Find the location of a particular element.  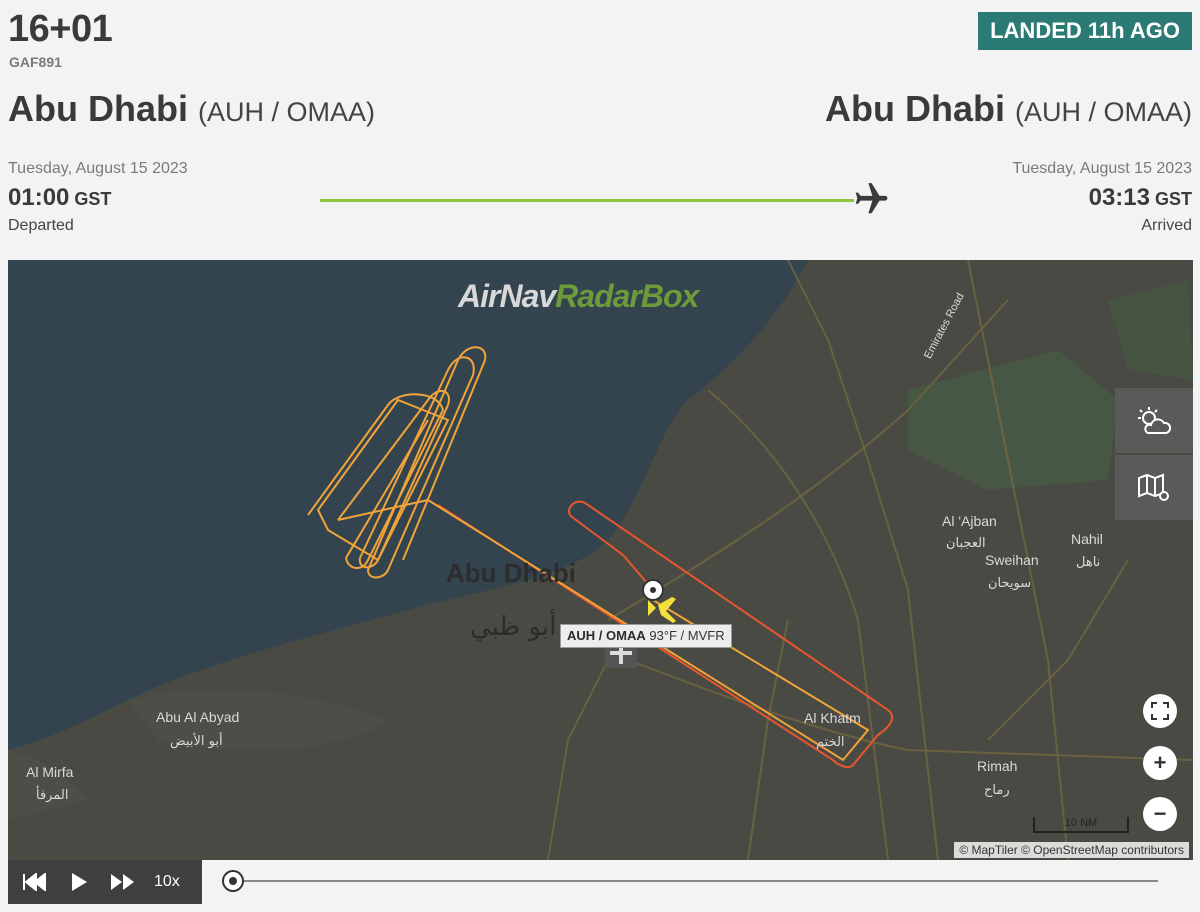

playback-speed: 10x is located at coordinates (167, 882).